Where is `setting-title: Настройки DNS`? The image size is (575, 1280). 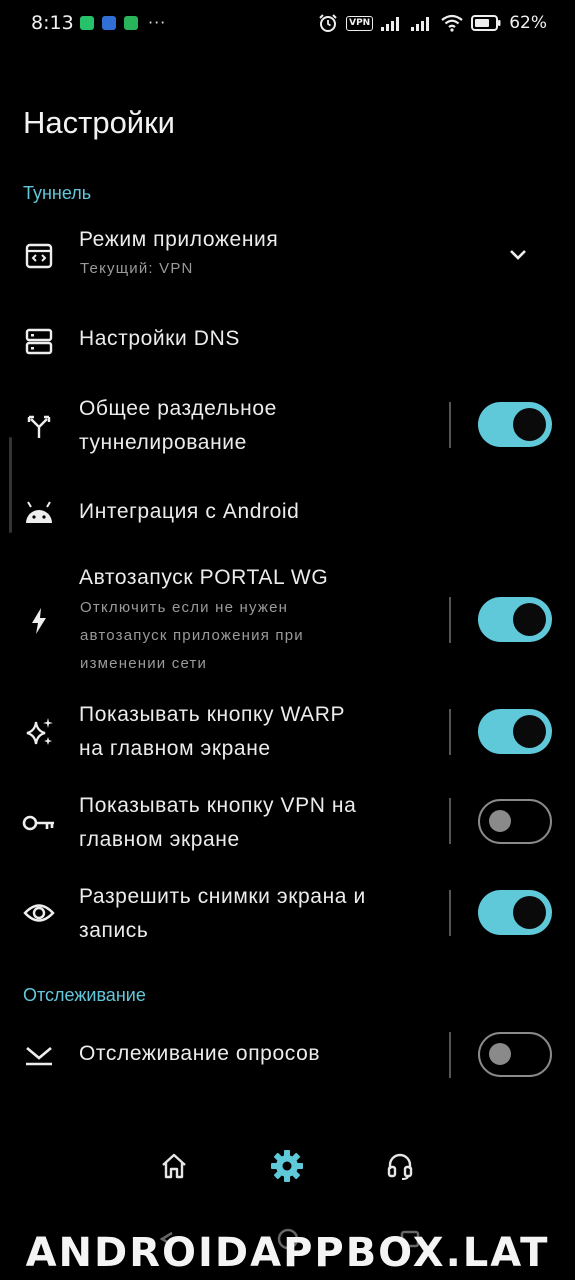
setting-title: Настройки DNS is located at coordinates (159, 338).